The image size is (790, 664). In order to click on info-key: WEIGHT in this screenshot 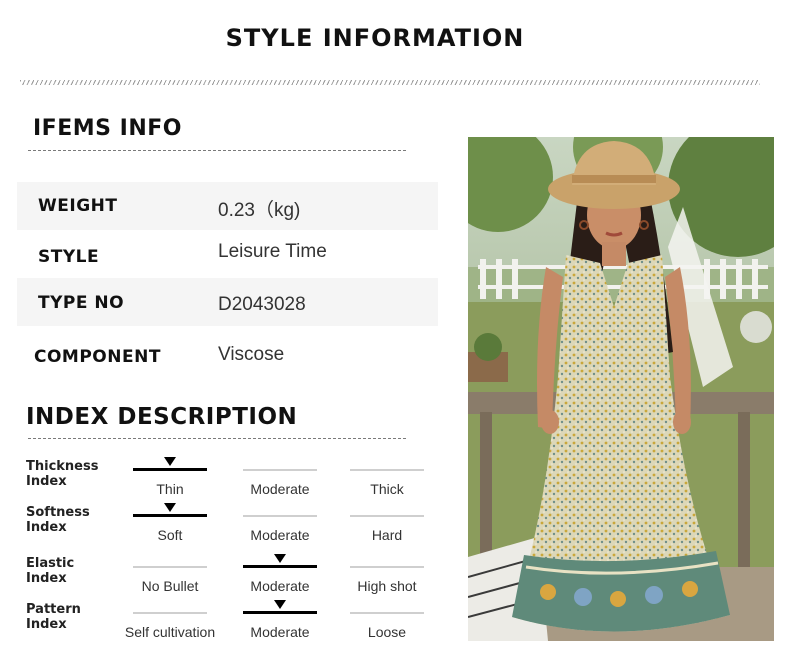, I will do `click(78, 206)`.